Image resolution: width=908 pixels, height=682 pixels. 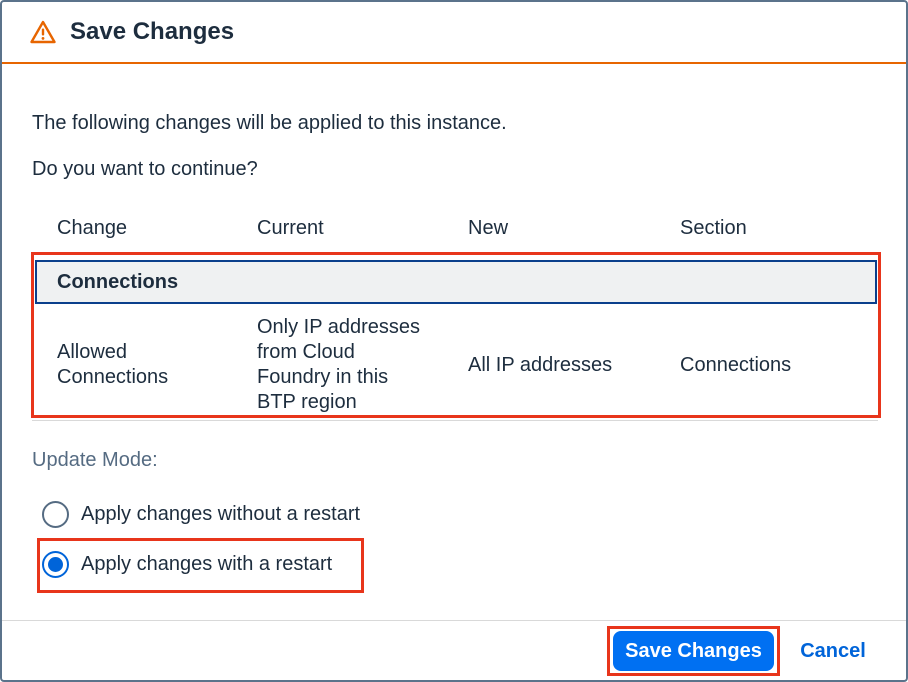 What do you see at coordinates (92, 228) in the screenshot?
I see `column-header-change: Change` at bounding box center [92, 228].